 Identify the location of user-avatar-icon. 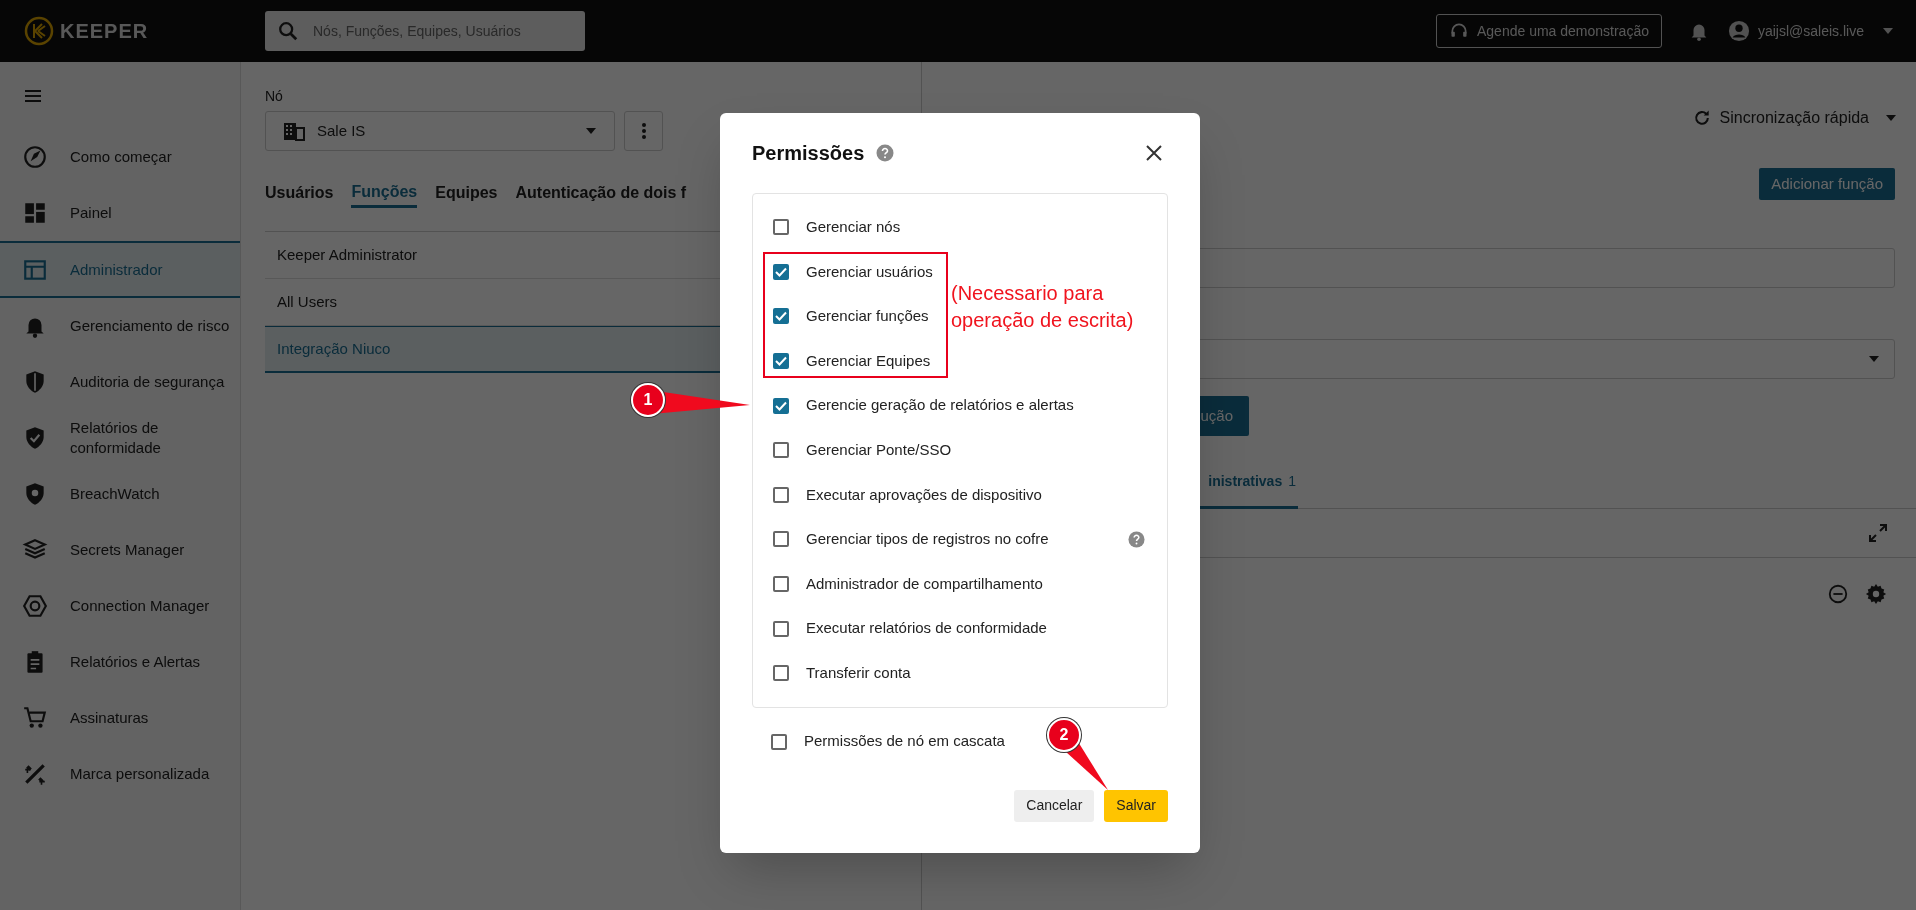
(1738, 31).